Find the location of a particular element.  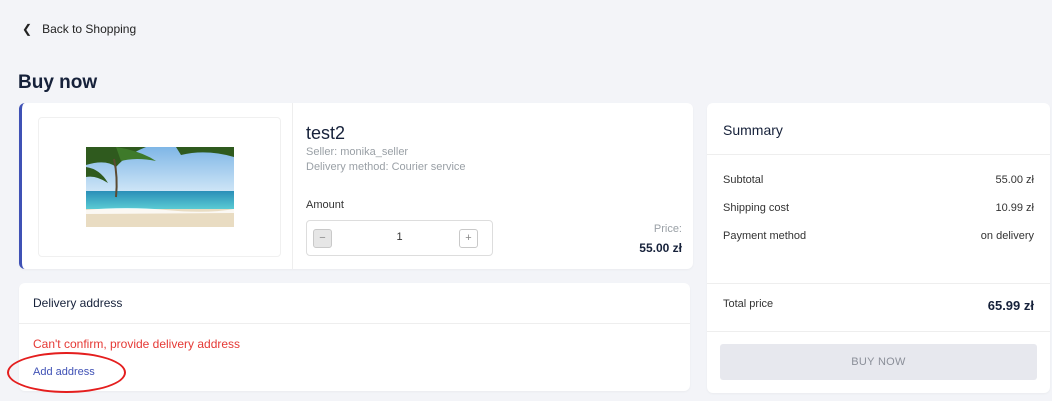

product-image-frame is located at coordinates (159, 187).